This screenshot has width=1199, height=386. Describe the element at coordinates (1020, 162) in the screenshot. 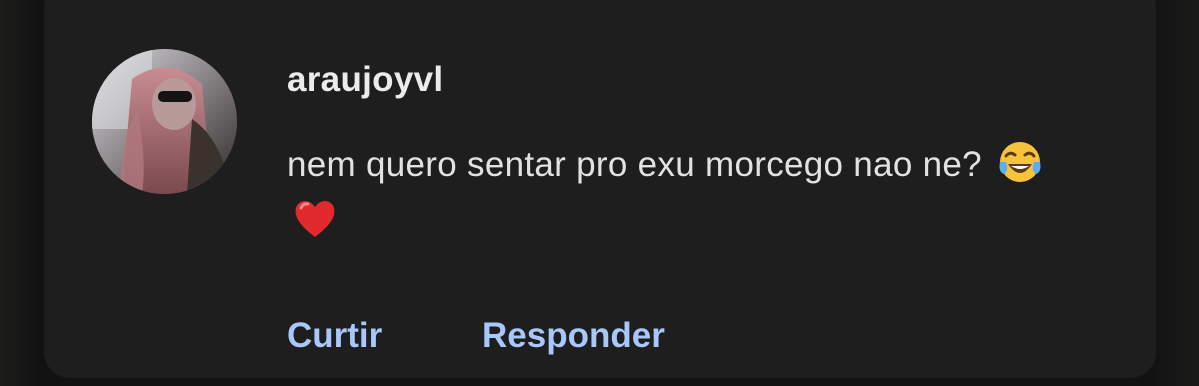

I see `tears-of-joy-emoji-icon` at that location.